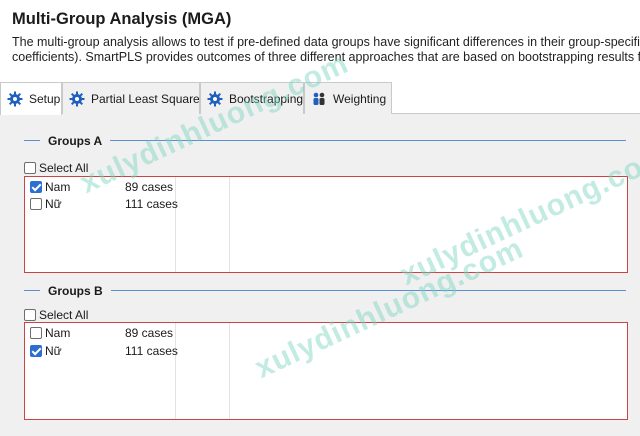 Image resolution: width=640 pixels, height=436 pixels. What do you see at coordinates (37, 205) in the screenshot?
I see `groups-a-nu-checkbox` at bounding box center [37, 205].